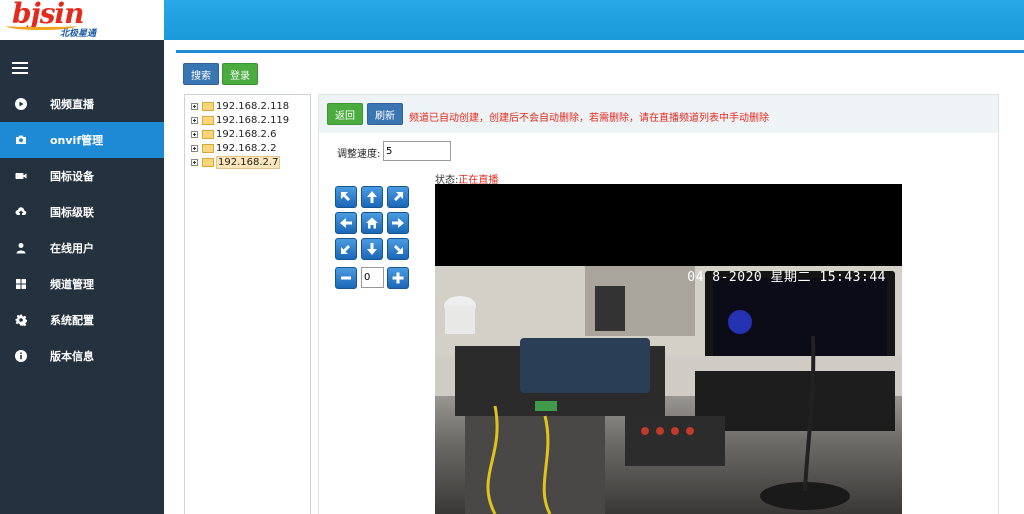 Image resolution: width=1024 pixels, height=514 pixels. I want to click on arrow-down-left-icon, so click(345, 249).